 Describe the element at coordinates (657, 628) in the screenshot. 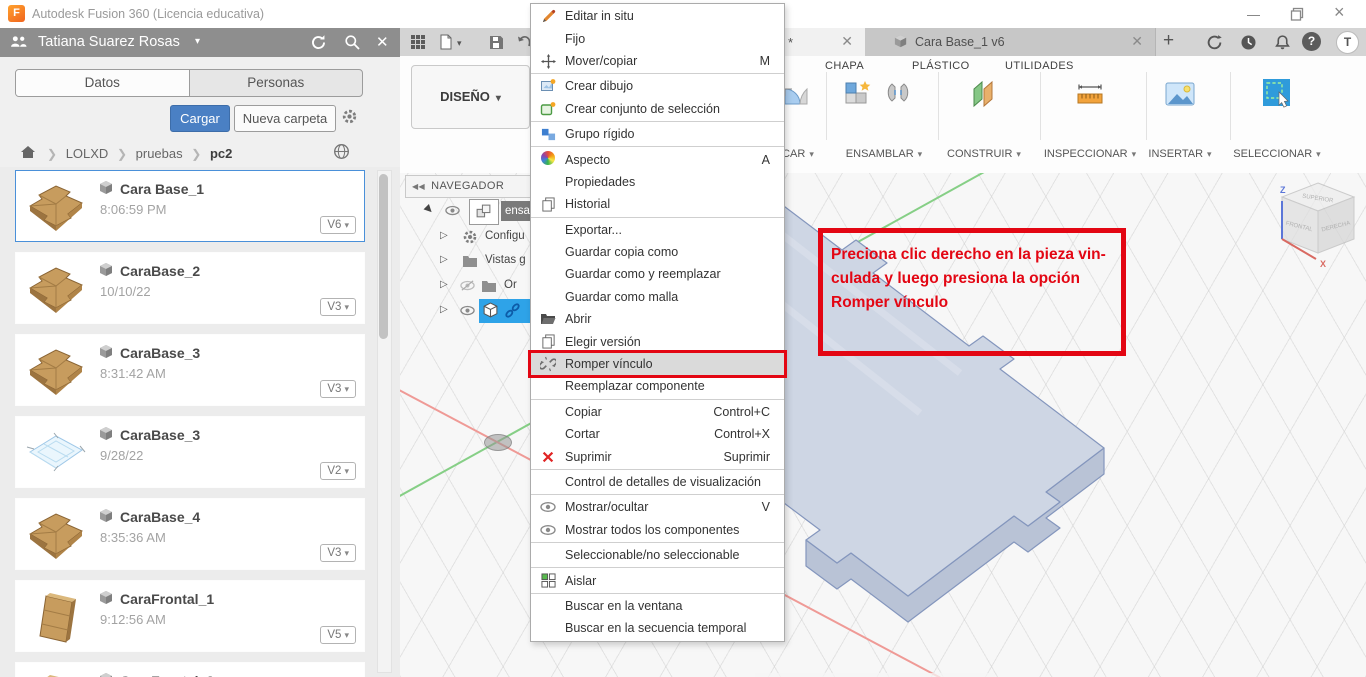

I see `menu-item-buscar-secuencia: Buscar en la secuencia temporal` at that location.